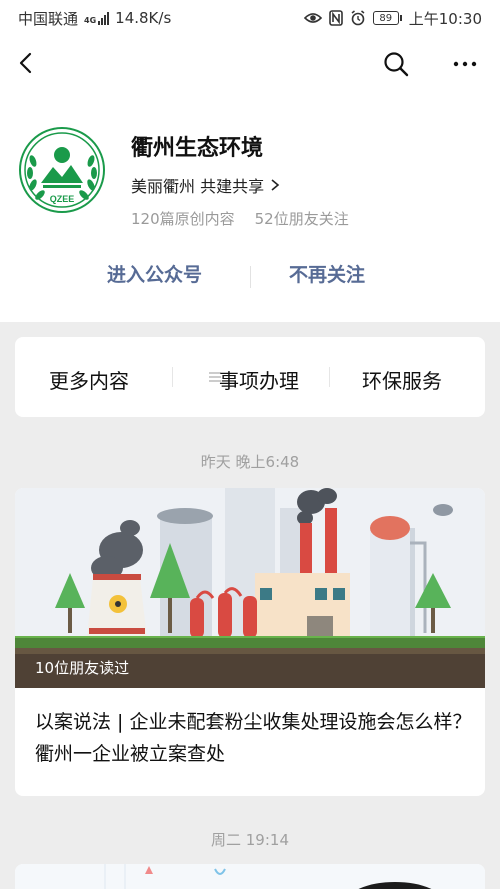 This screenshot has width=500, height=889. What do you see at coordinates (250, 462) in the screenshot?
I see `article-time: 昨天 晚上6:48` at bounding box center [250, 462].